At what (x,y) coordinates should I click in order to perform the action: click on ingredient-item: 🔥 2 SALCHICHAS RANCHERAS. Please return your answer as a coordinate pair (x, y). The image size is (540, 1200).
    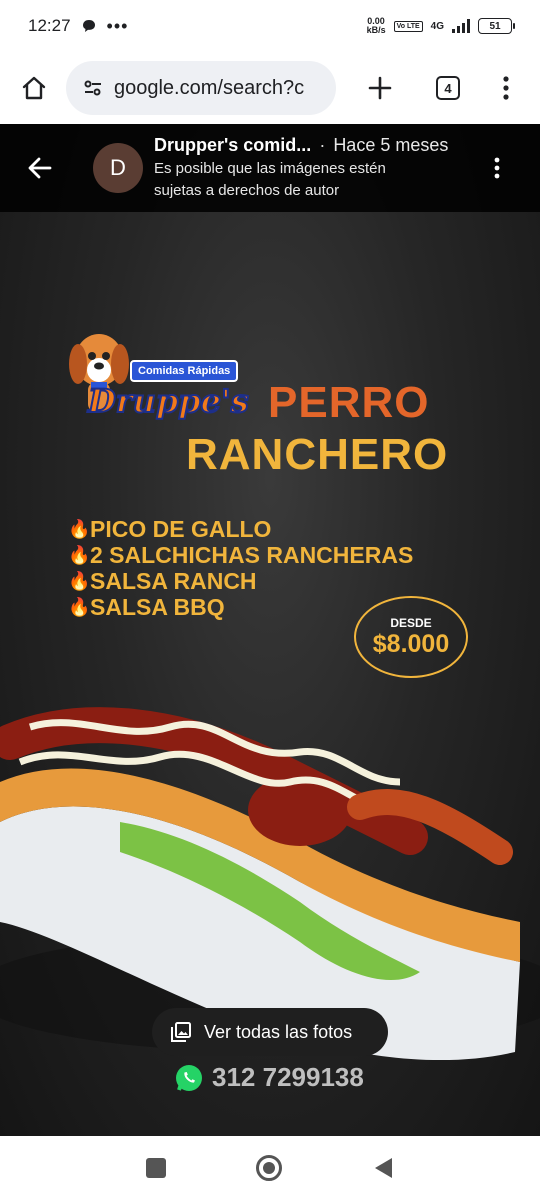
    Looking at the image, I should click on (240, 555).